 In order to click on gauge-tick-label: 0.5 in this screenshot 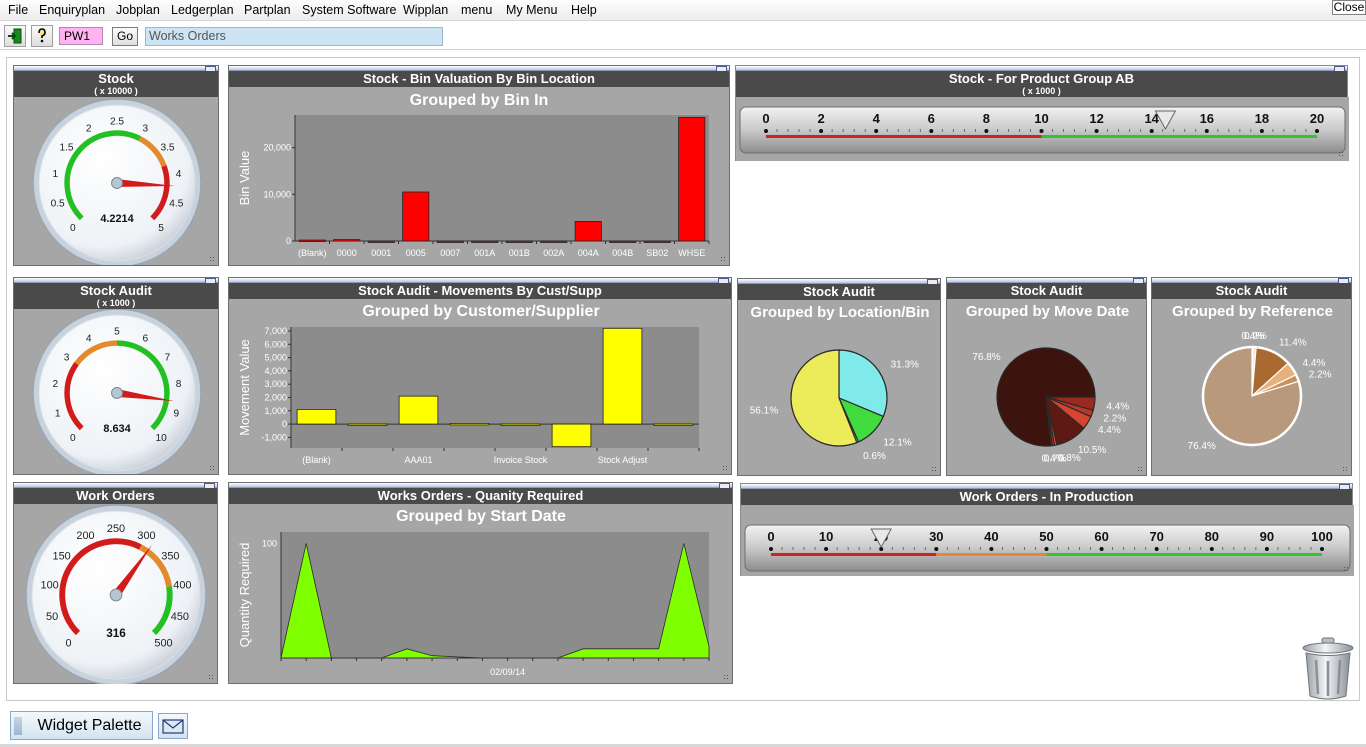, I will do `click(58, 203)`.